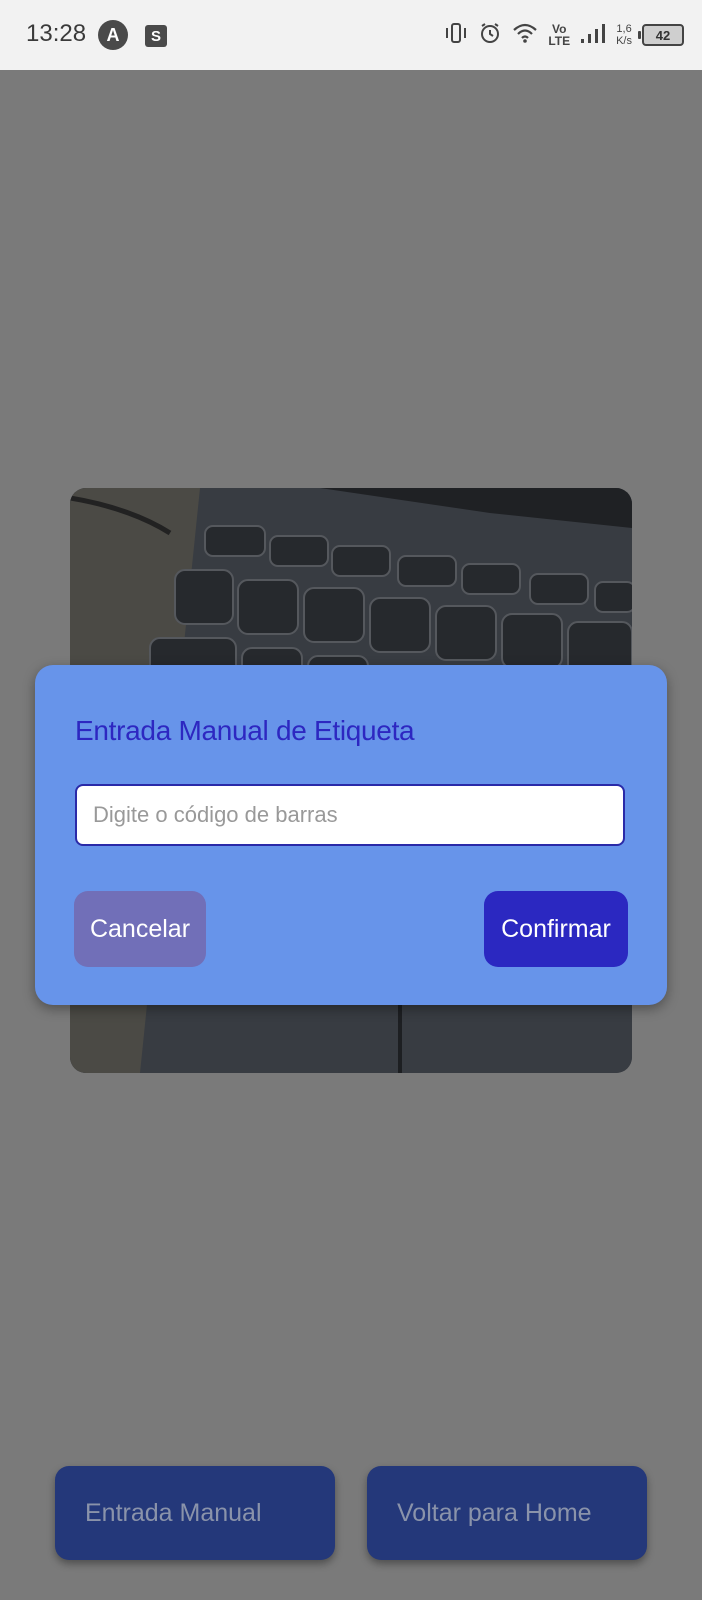 The height and width of the screenshot is (1600, 702). What do you see at coordinates (624, 41) in the screenshot?
I see `network-speed-unit: K/s` at bounding box center [624, 41].